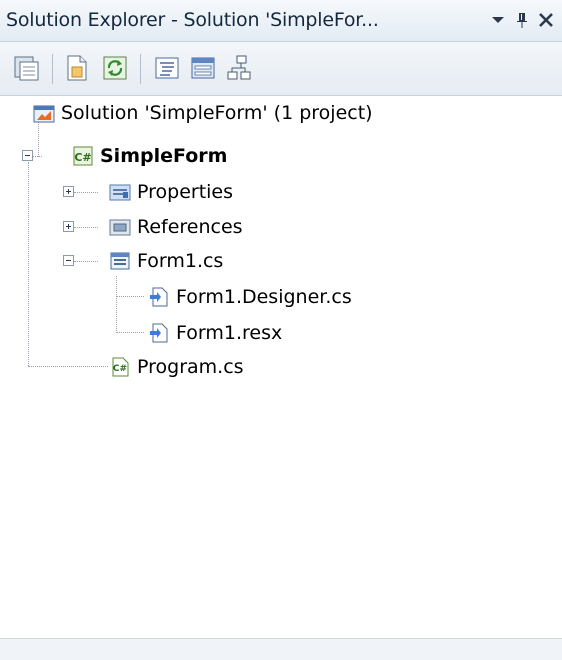 This screenshot has width=562, height=660. What do you see at coordinates (120, 192) in the screenshot?
I see `properties-folder-icon` at bounding box center [120, 192].